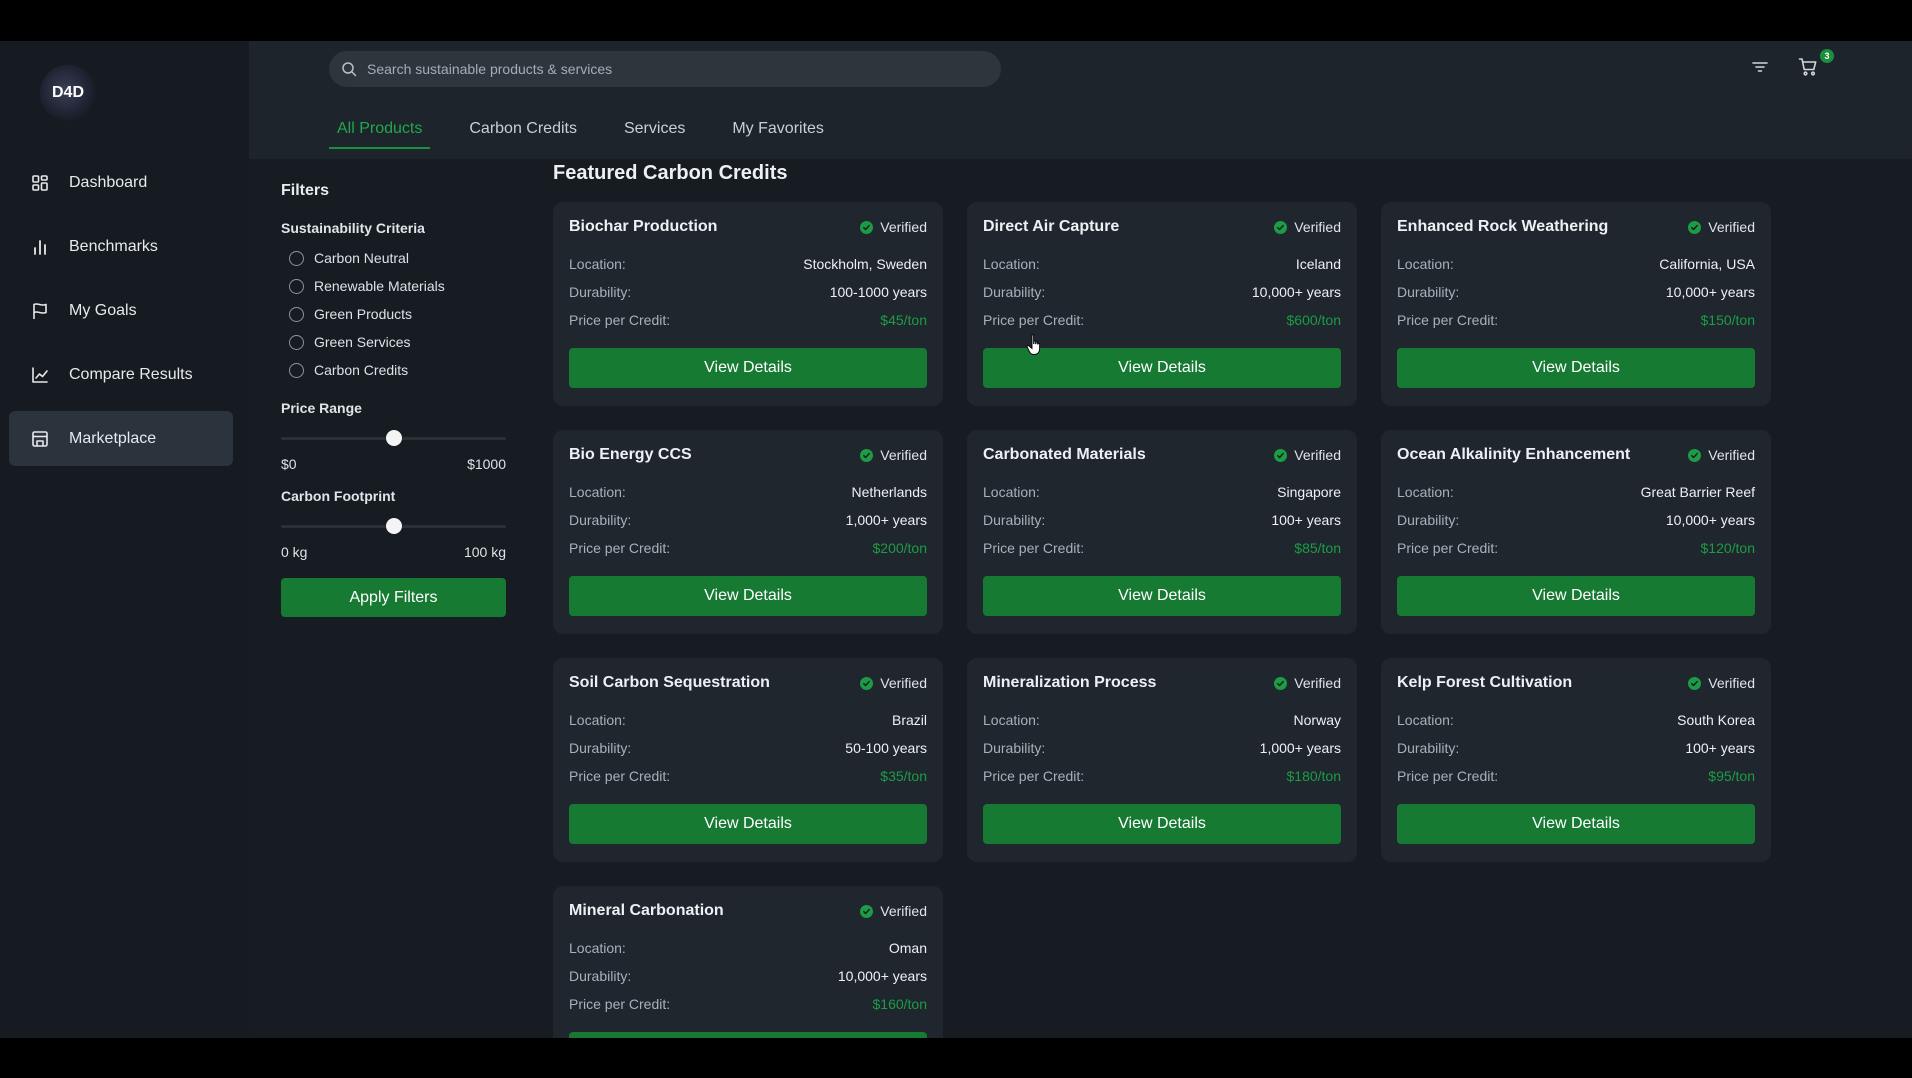 This screenshot has width=1912, height=1078. Describe the element at coordinates (393, 342) in the screenshot. I see `criteria-option: Green Services` at that location.